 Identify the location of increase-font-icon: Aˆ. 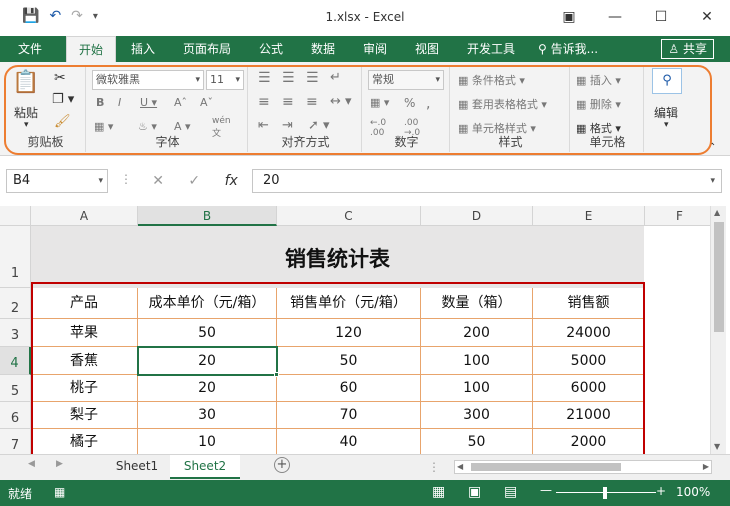
(180, 102).